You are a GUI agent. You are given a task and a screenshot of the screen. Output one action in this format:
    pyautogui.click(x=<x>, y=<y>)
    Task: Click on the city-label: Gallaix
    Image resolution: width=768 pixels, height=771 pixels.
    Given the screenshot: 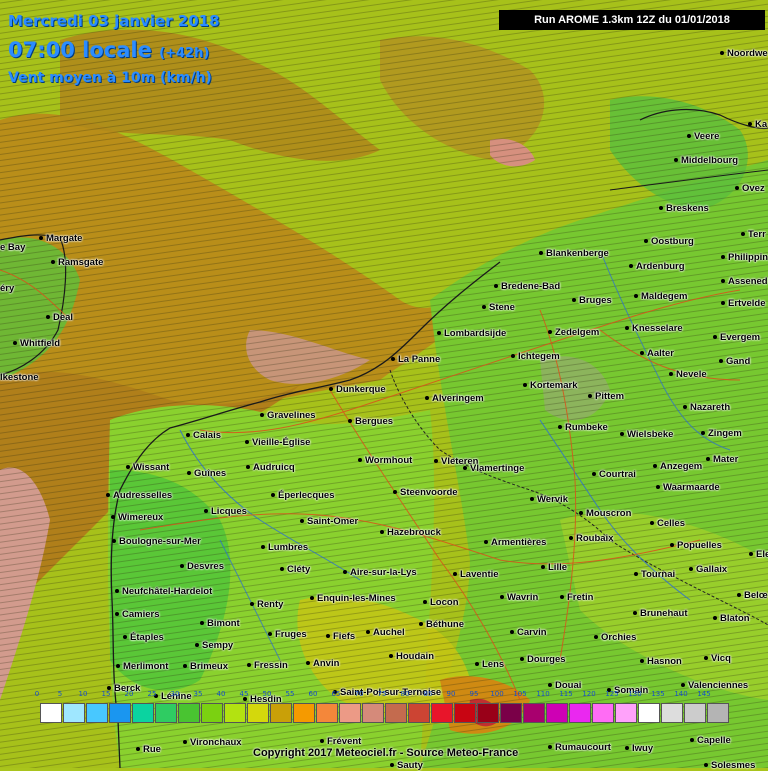 What is the action you would take?
    pyautogui.click(x=708, y=569)
    